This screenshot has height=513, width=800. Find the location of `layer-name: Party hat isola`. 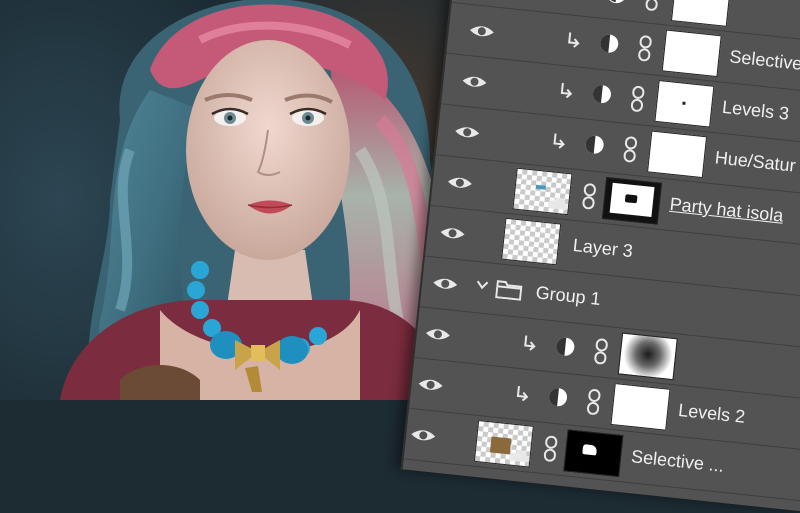

layer-name: Party hat isola is located at coordinates (727, 210).